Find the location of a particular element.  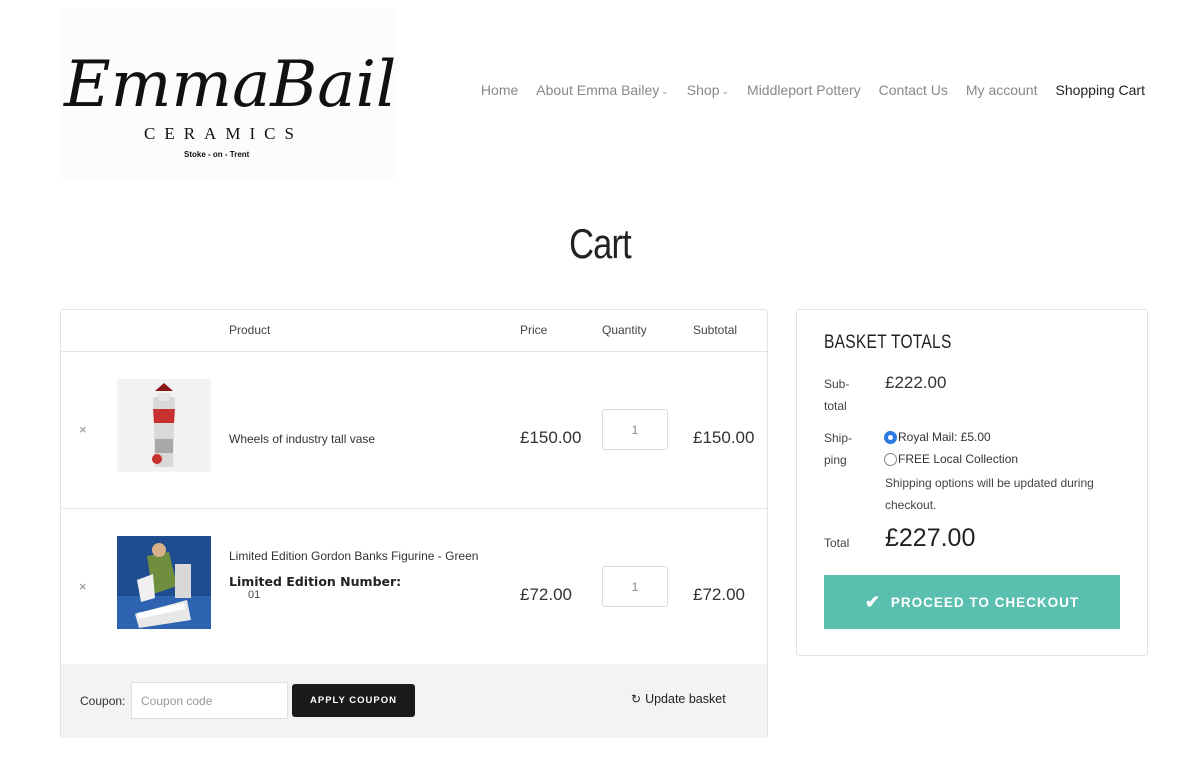

shipping-option-royal-mail: Royal Mail: £5.00 is located at coordinates (937, 437).